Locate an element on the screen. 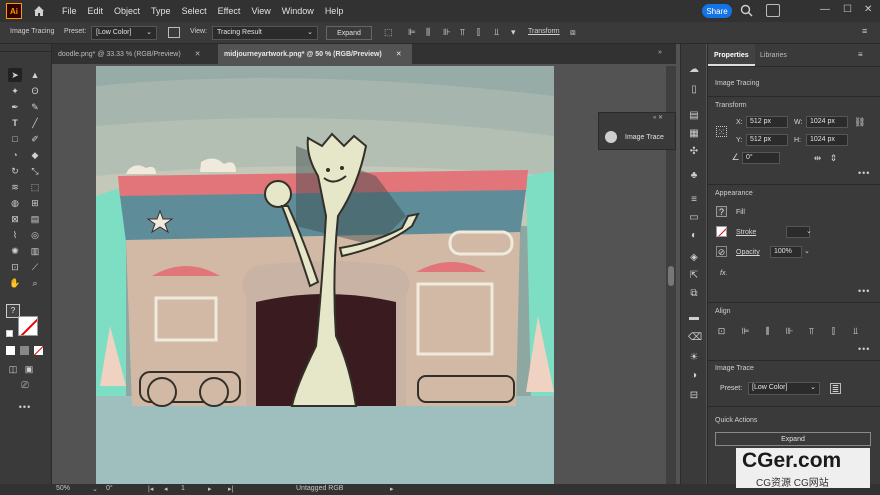  lasso-tool-icon: ʘ is located at coordinates (35, 91).